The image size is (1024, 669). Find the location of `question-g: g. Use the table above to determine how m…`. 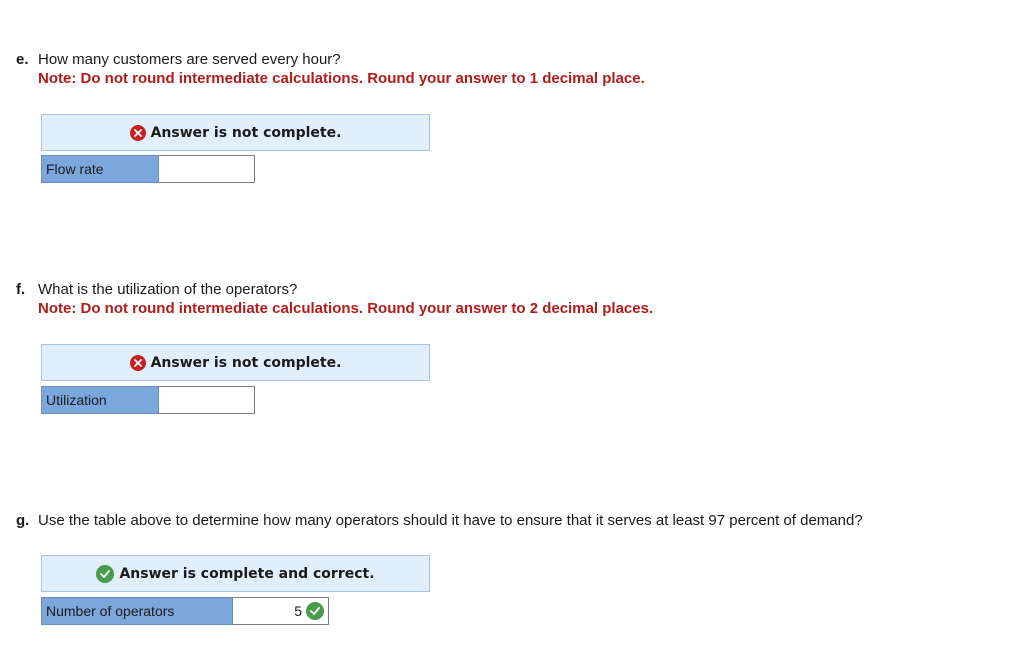

question-g: g. Use the table above to determine how m… is located at coordinates (439, 520).